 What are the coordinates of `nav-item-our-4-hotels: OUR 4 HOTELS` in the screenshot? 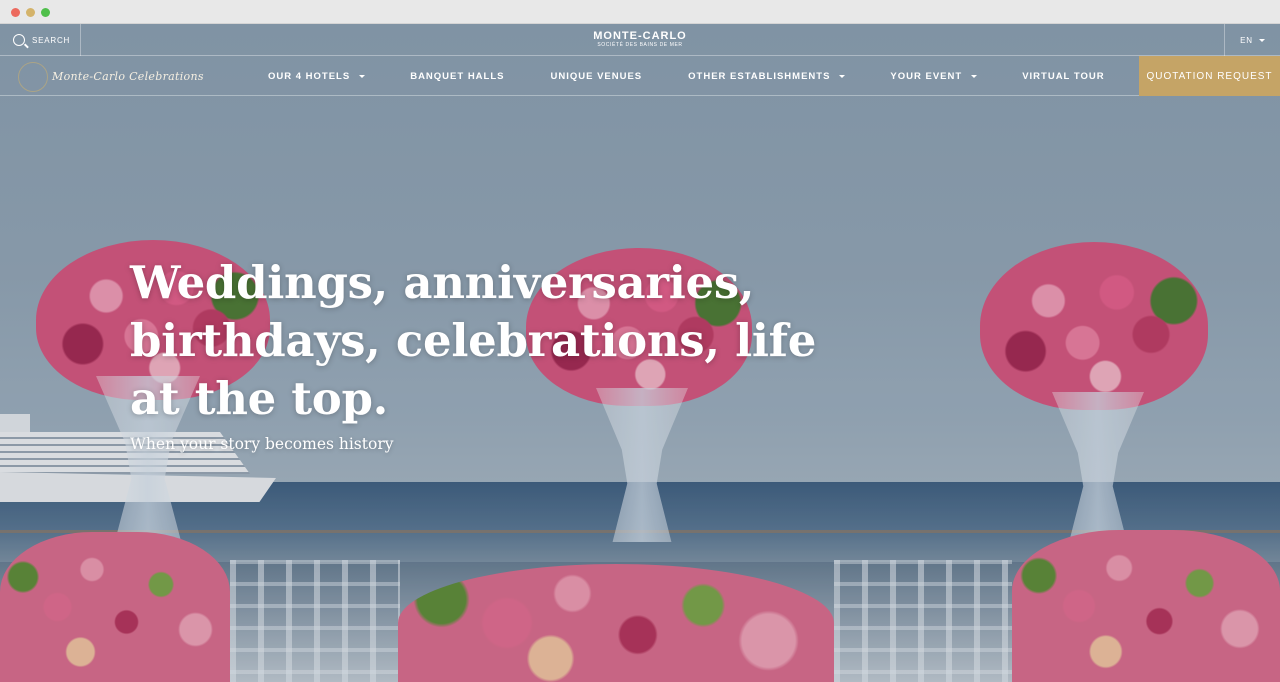 It's located at (317, 76).